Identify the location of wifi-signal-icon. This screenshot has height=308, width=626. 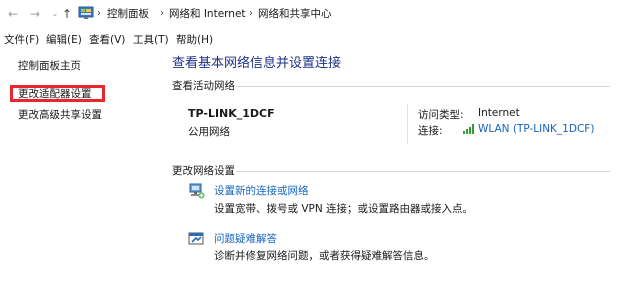
(468, 129).